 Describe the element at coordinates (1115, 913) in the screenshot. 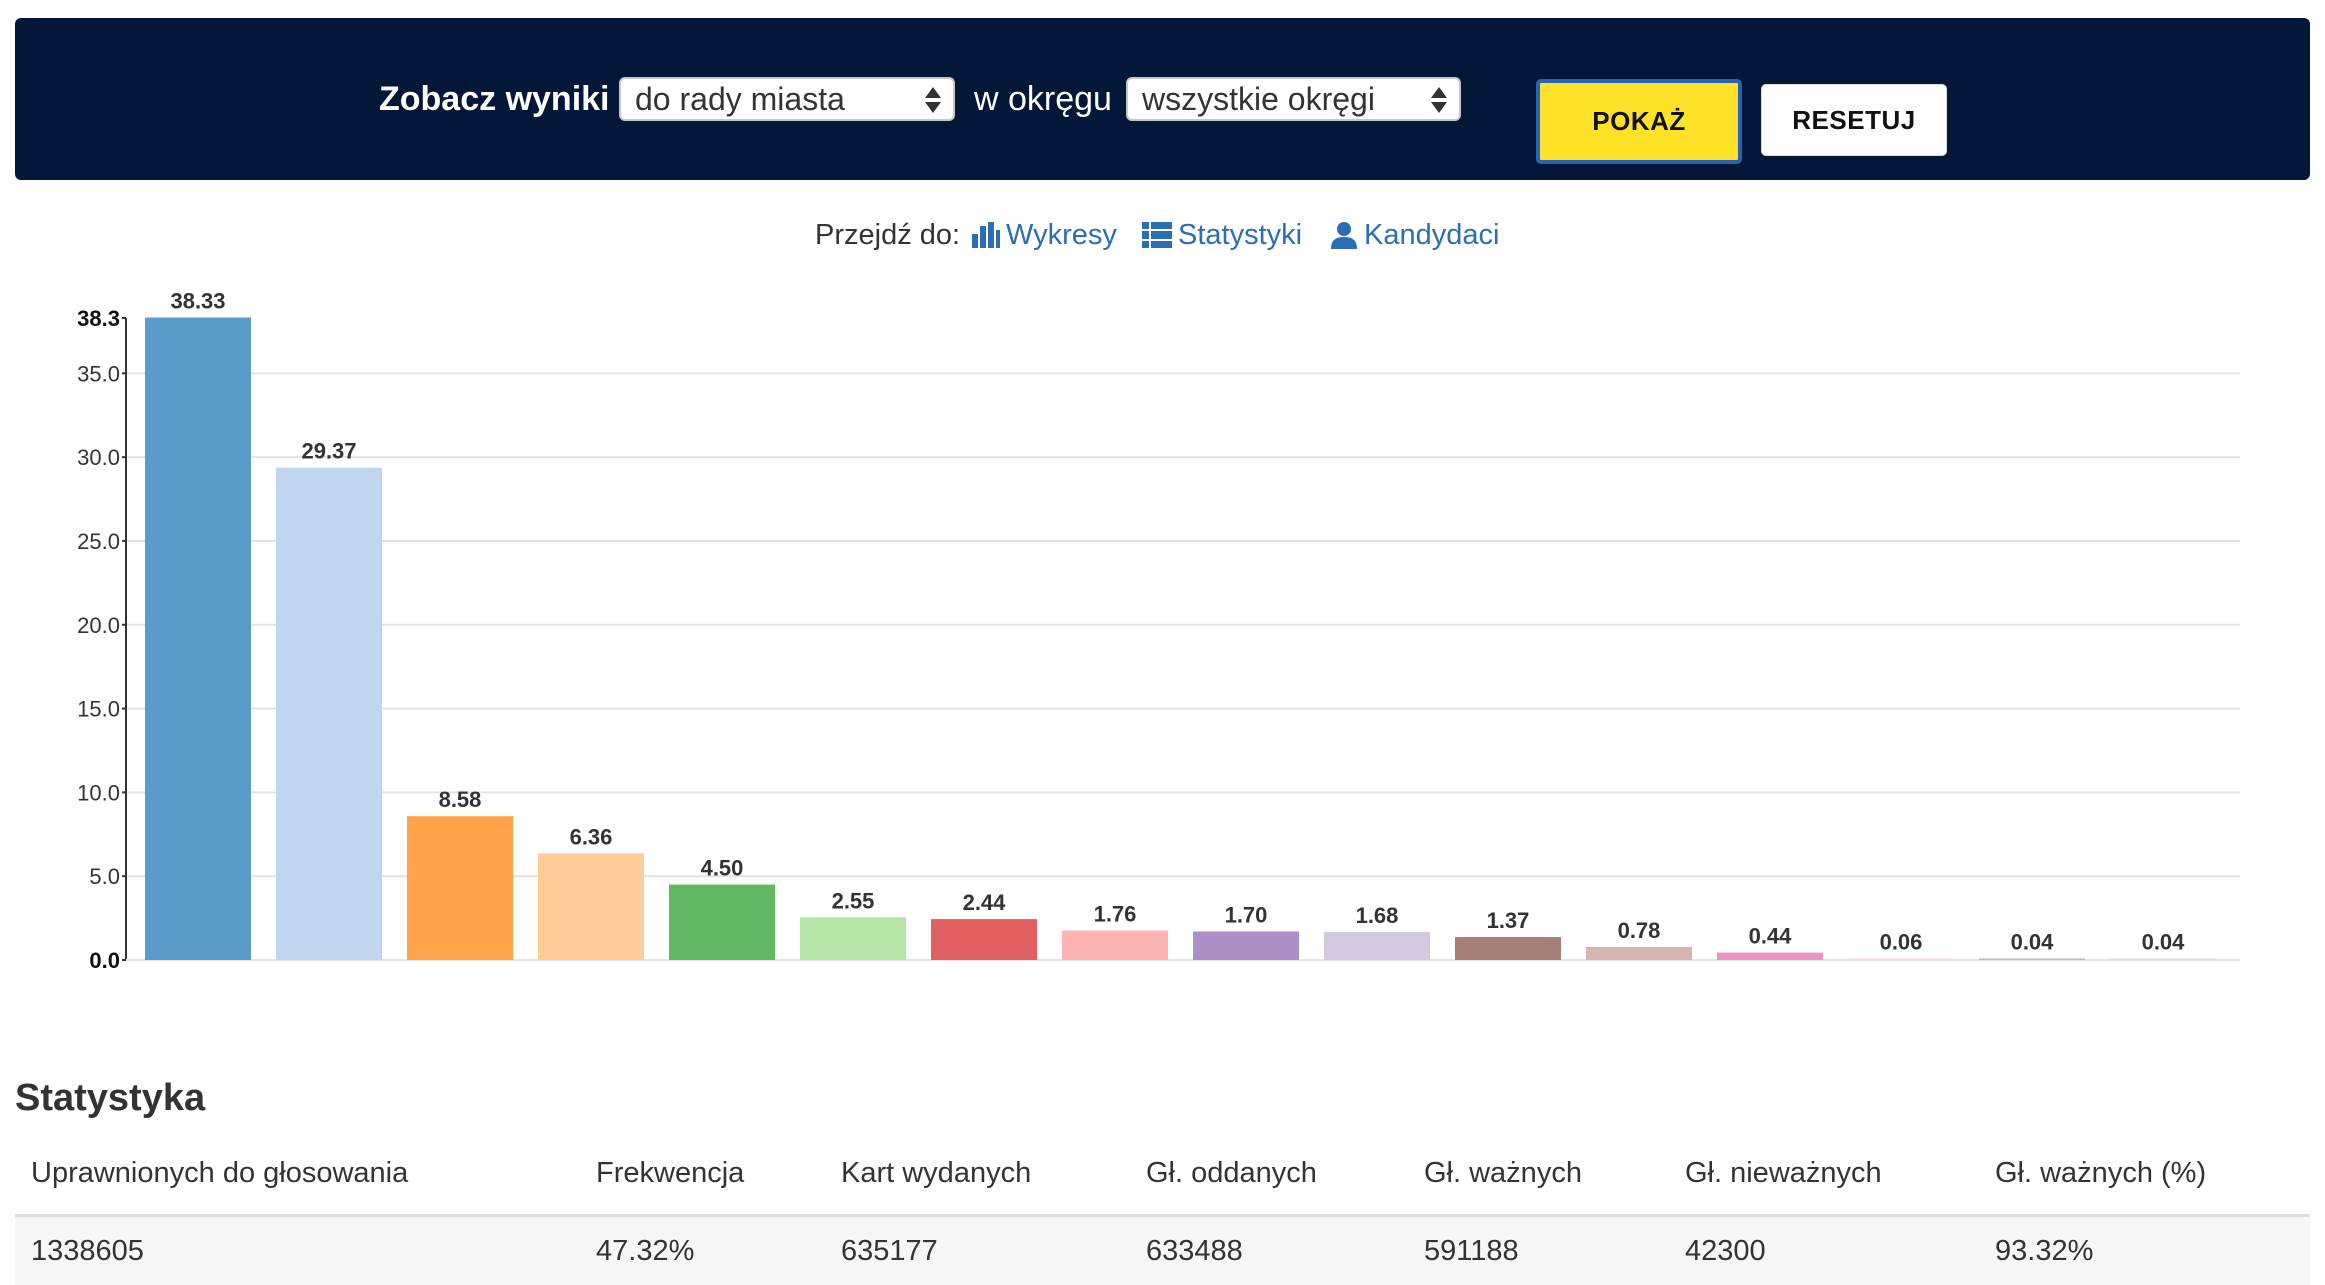

I see `bar-value-label: 1.76` at that location.